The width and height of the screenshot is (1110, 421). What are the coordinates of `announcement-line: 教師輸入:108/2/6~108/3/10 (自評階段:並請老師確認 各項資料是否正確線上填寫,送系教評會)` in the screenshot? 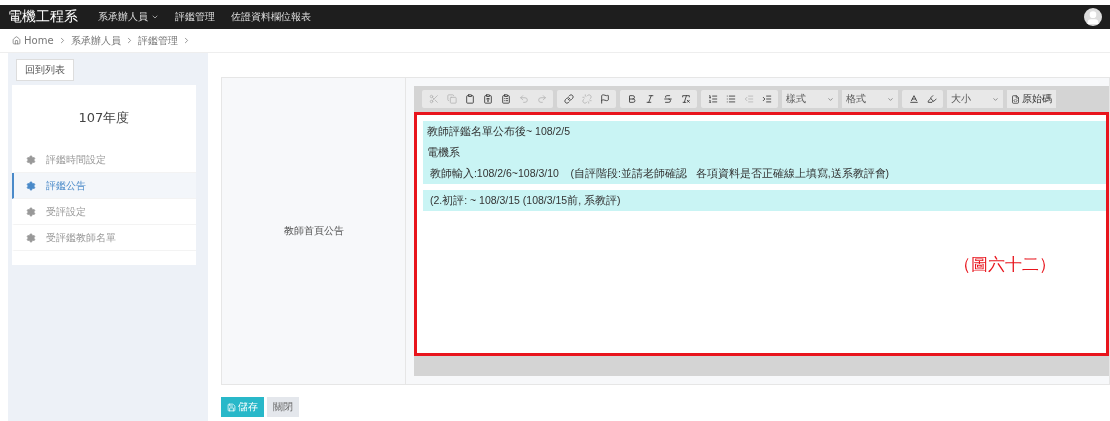 It's located at (659, 173).